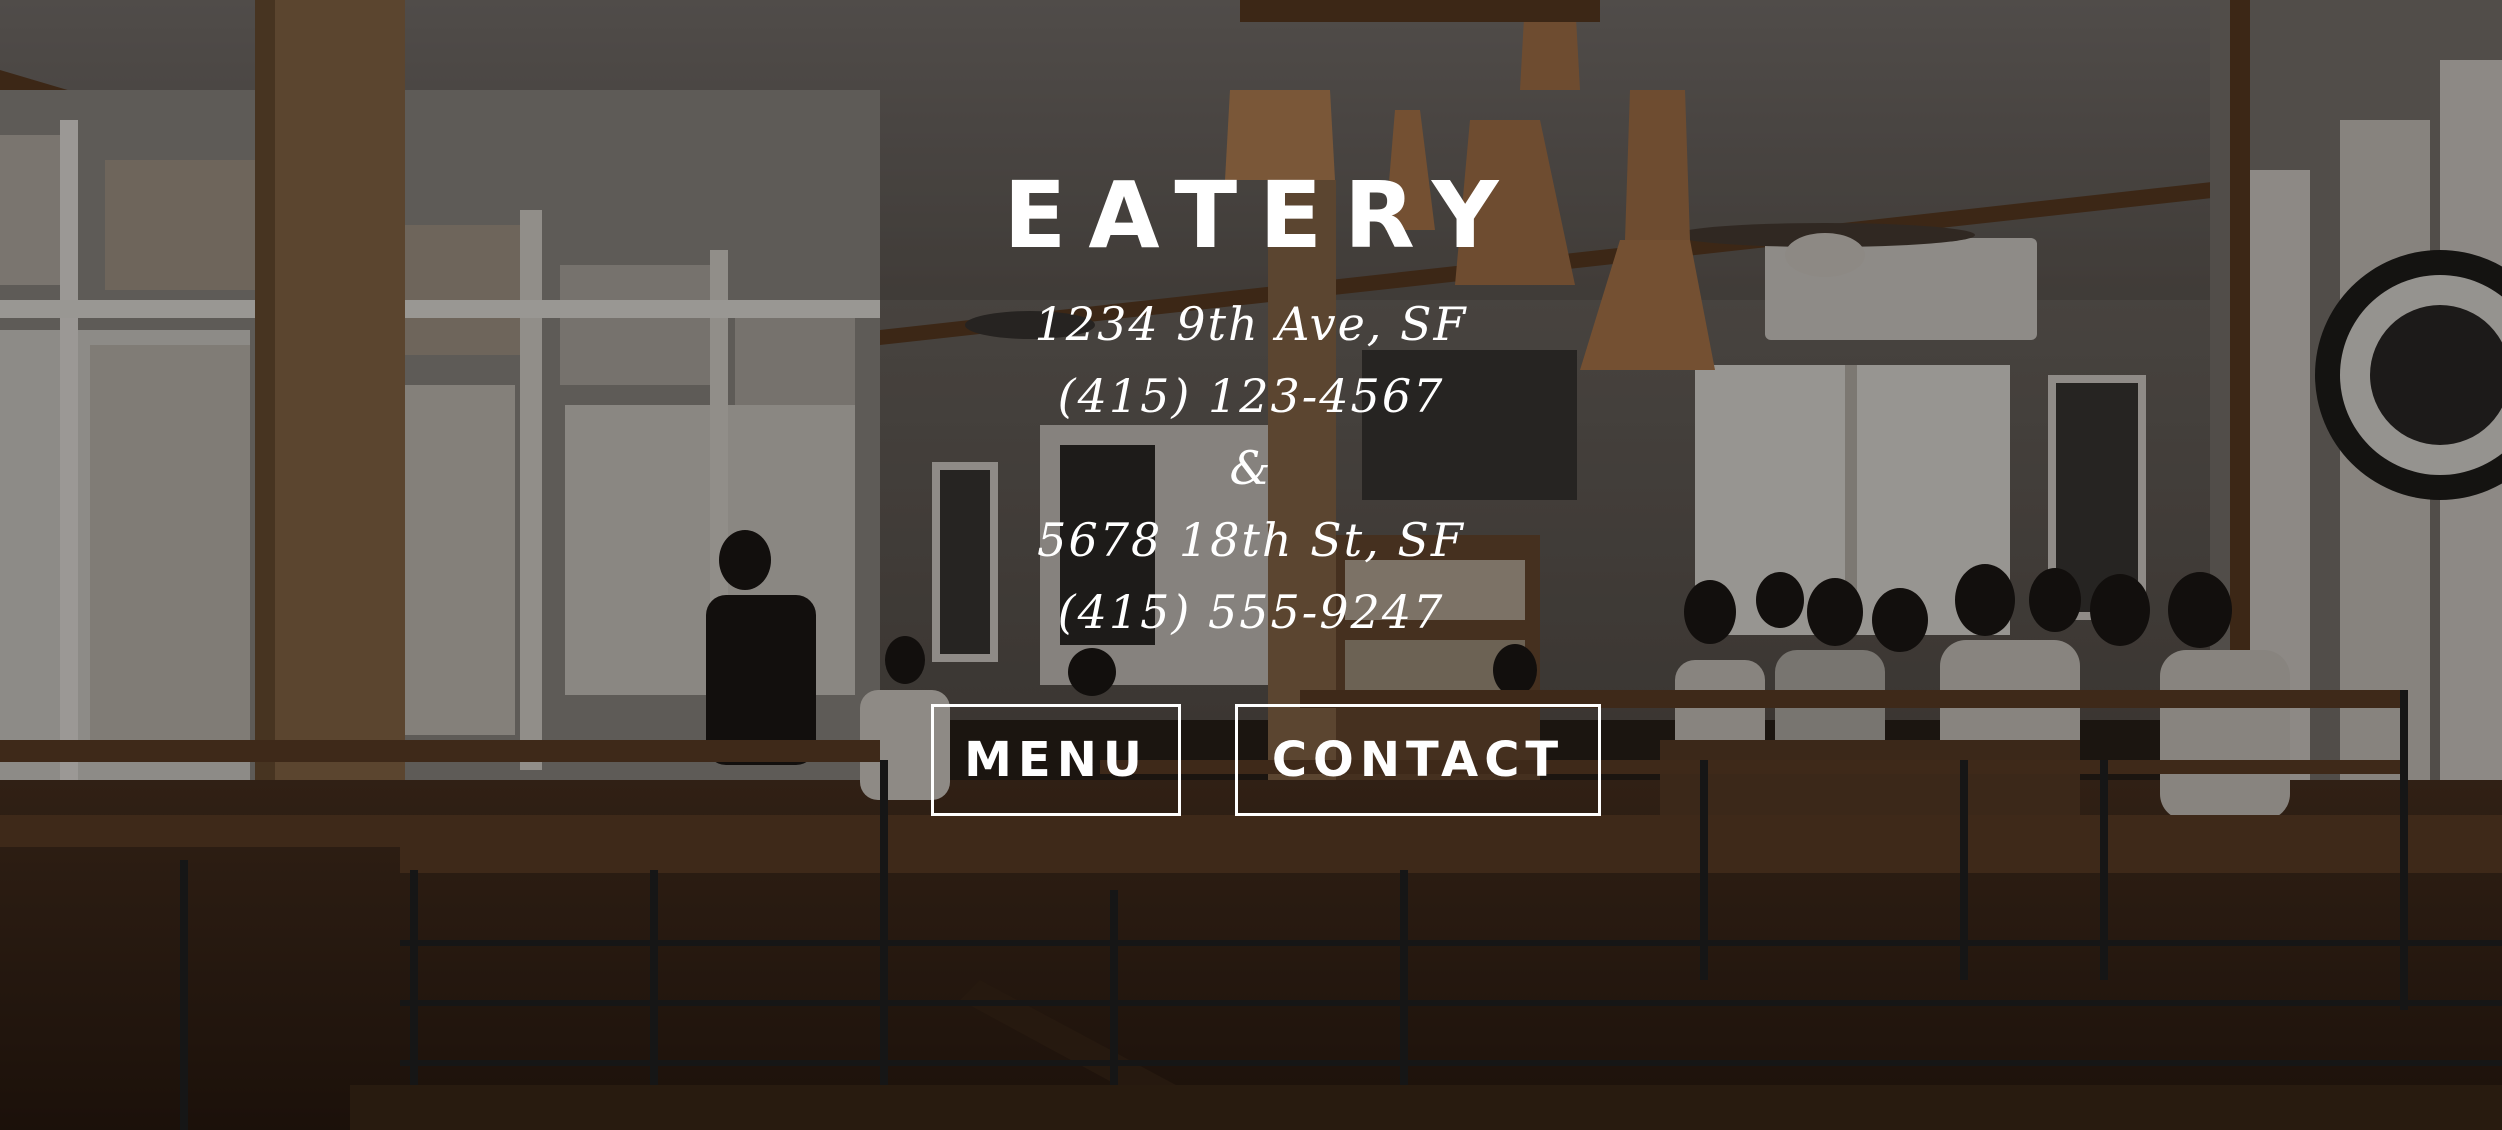 The image size is (2502, 1130). What do you see at coordinates (1251, 540) in the screenshot?
I see `location-2-address: 5678 18th St, SF` at bounding box center [1251, 540].